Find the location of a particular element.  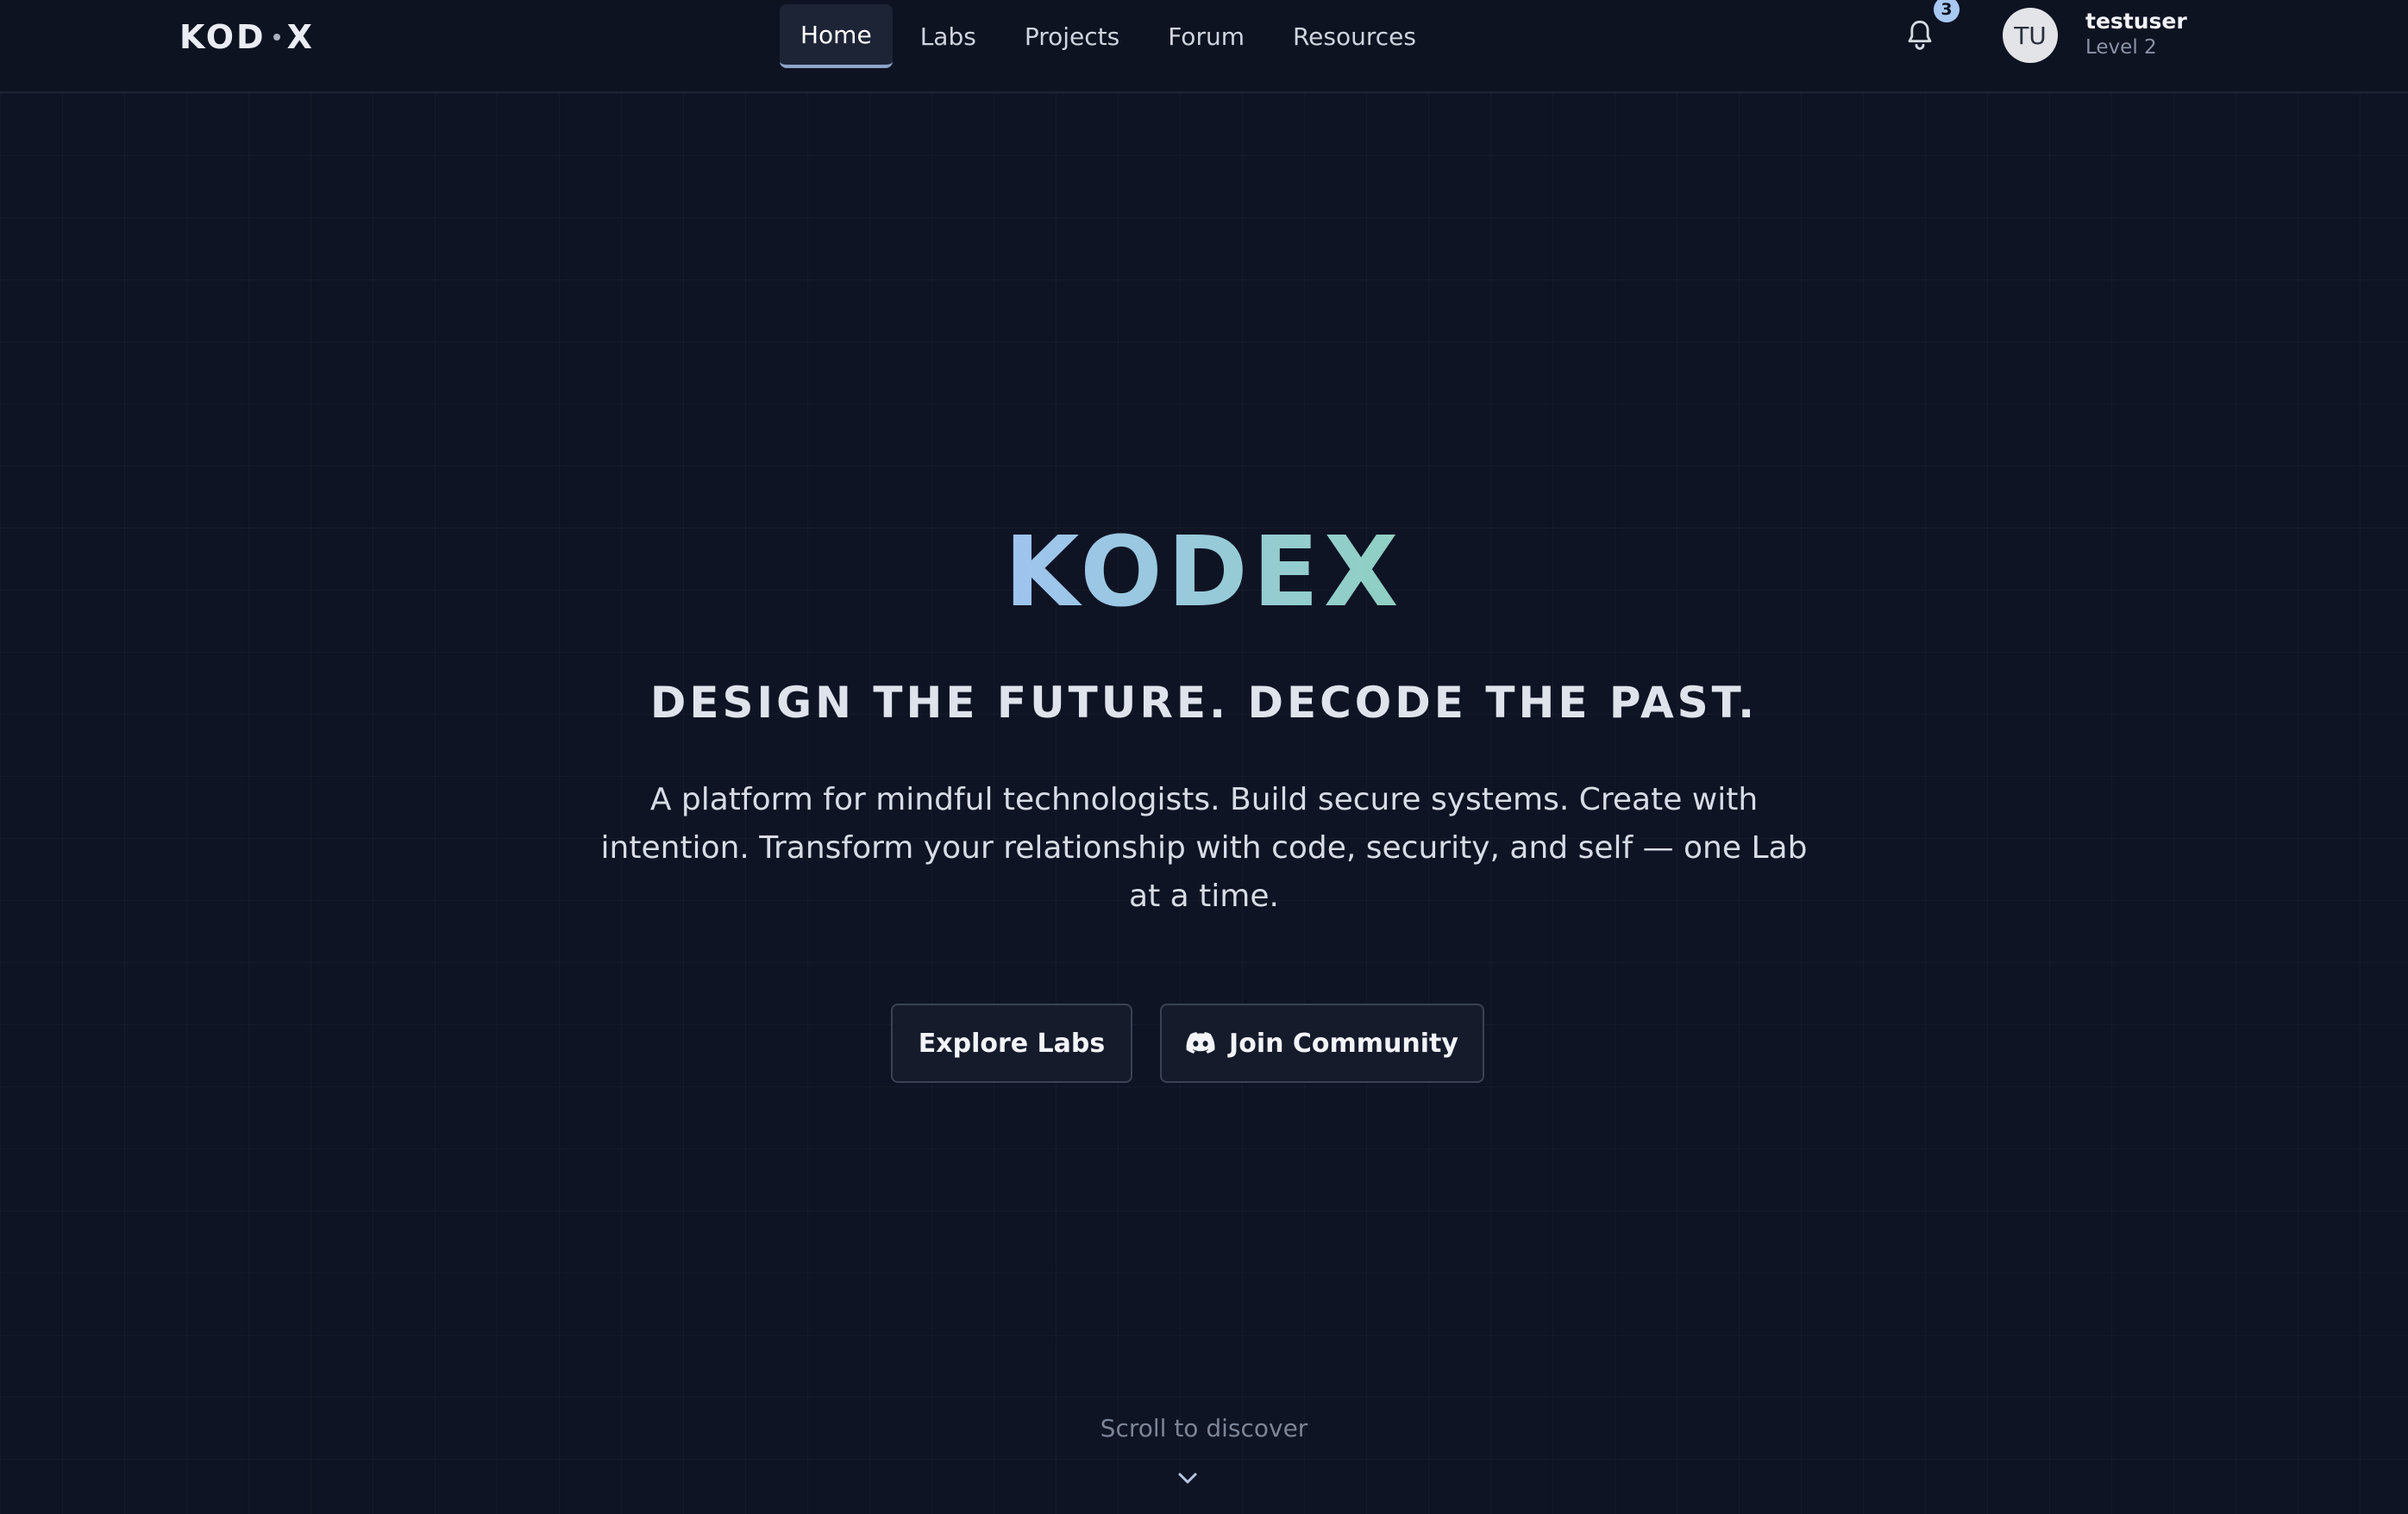

notification-count-badge: 3 is located at coordinates (1947, 11).